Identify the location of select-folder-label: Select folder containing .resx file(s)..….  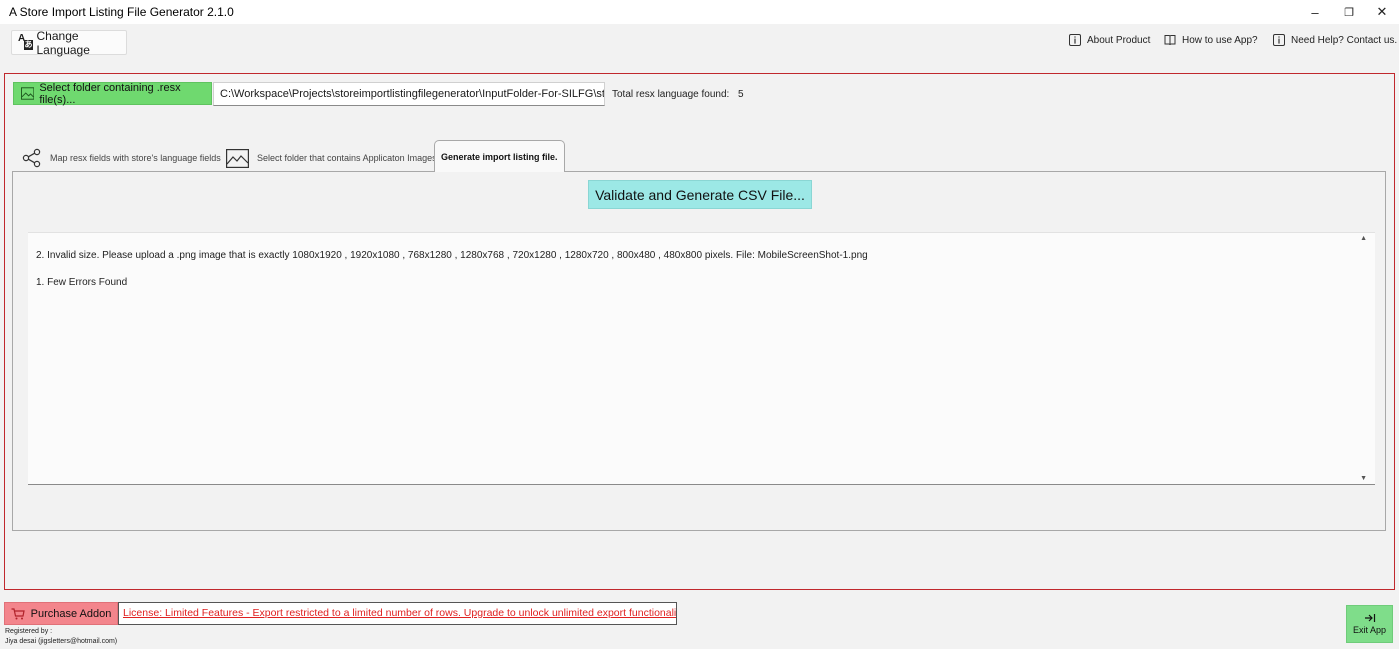
(110, 93).